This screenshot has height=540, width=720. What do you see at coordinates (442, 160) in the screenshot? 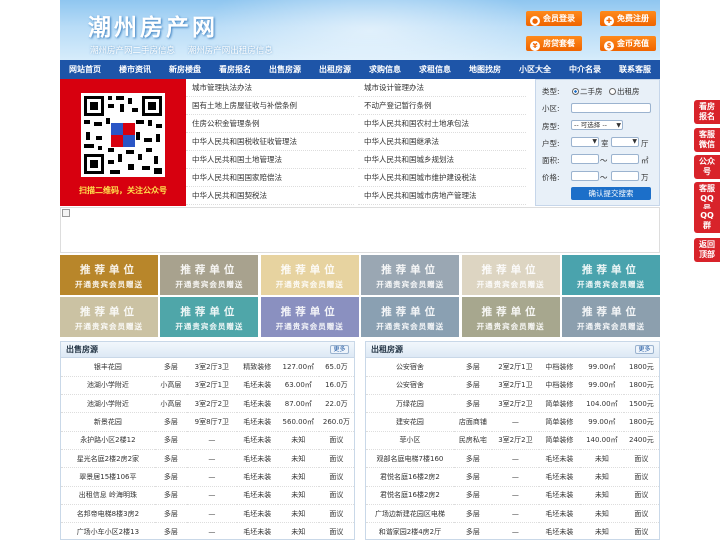
I see `policy-link: 中华人民共和国城乡规划法` at bounding box center [442, 160].